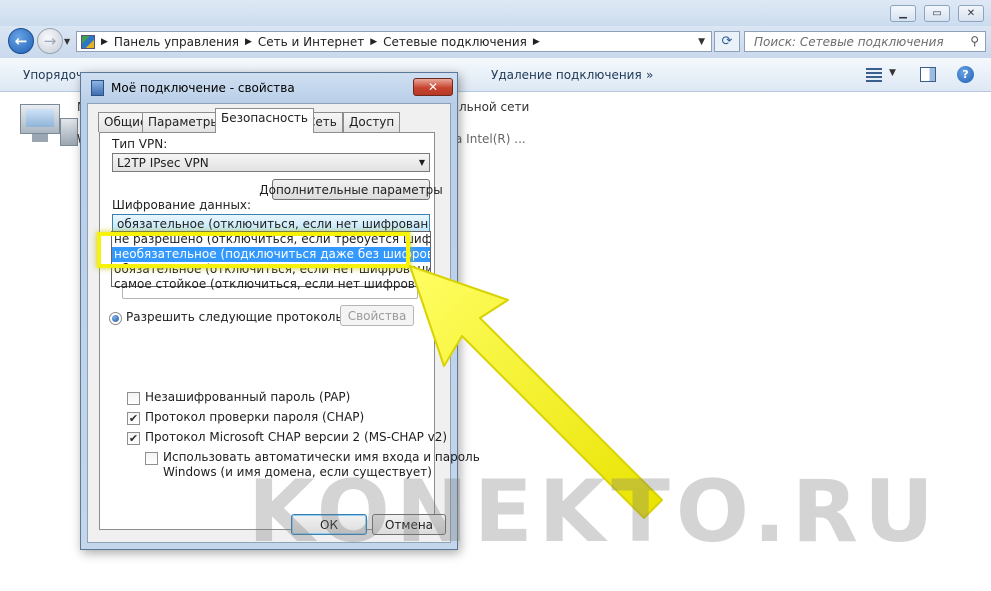 This screenshot has height=591, width=991. What do you see at coordinates (133, 398) in the screenshot?
I see `pap-checkbox` at bounding box center [133, 398].